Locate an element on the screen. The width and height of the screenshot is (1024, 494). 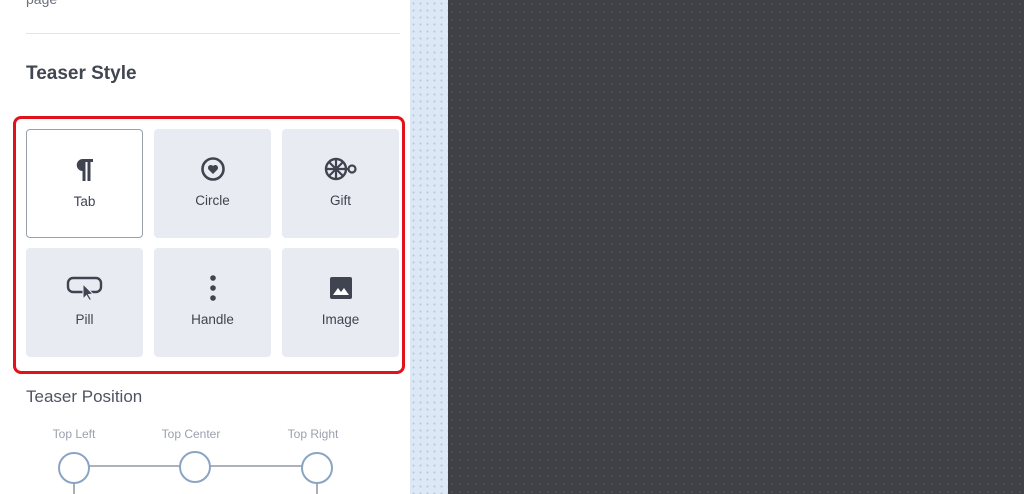
teaser-style-label: Image is located at coordinates (340, 319).